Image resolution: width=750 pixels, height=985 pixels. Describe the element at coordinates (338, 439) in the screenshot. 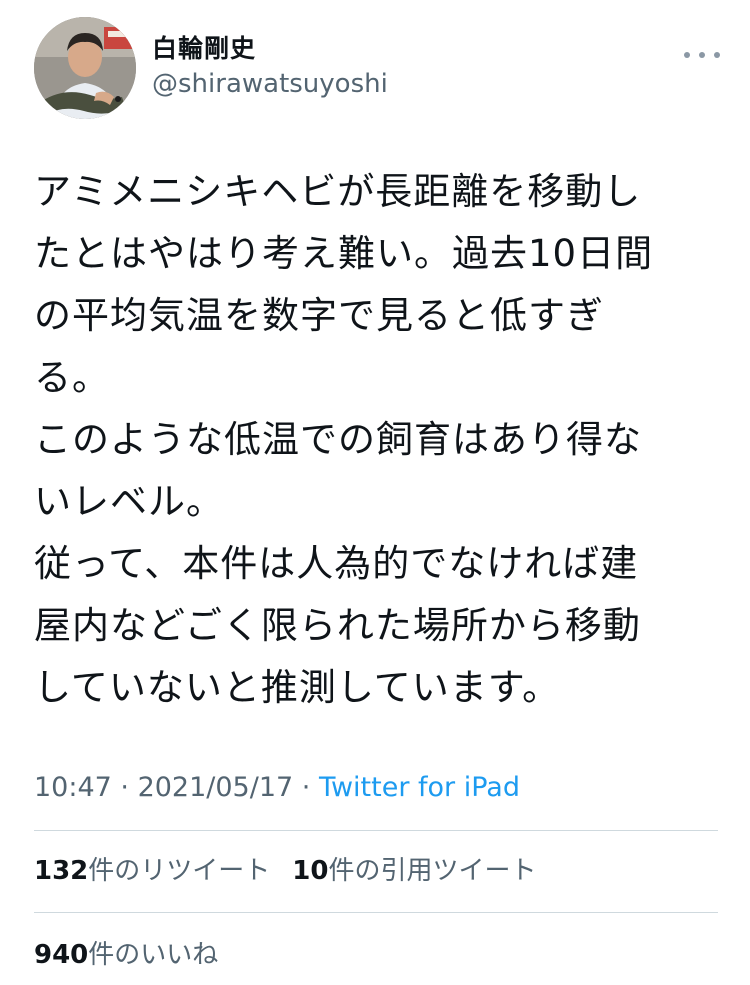

I see `tweet-text-line: このような低温での飼育はあり得な` at that location.